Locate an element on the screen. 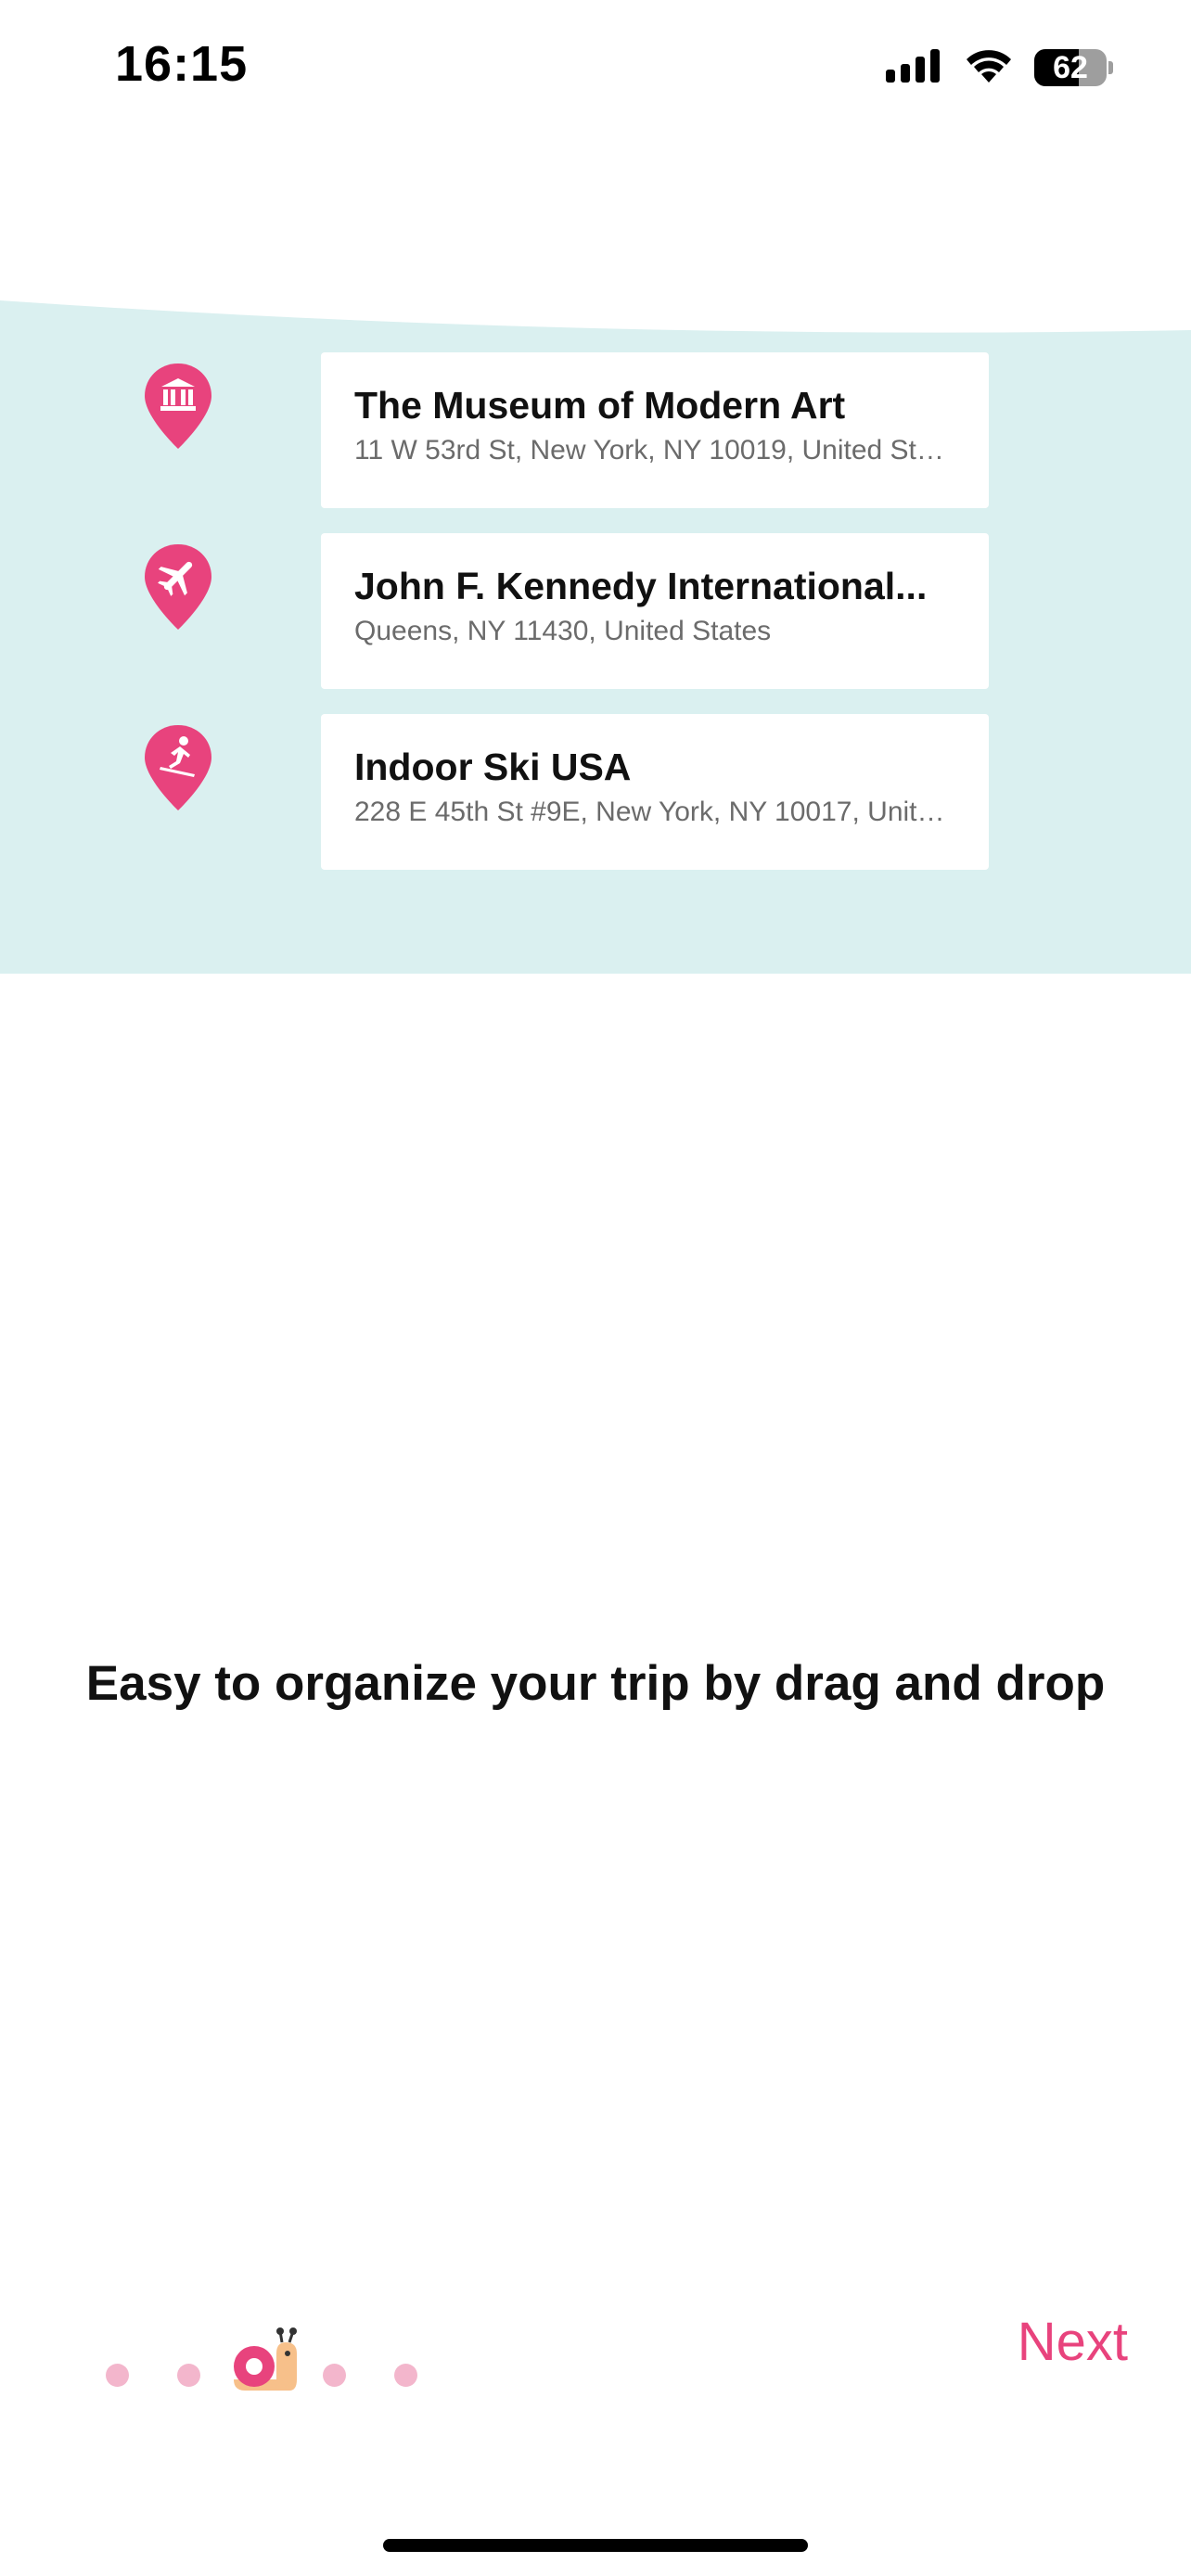  airplane-icon is located at coordinates (178, 586).